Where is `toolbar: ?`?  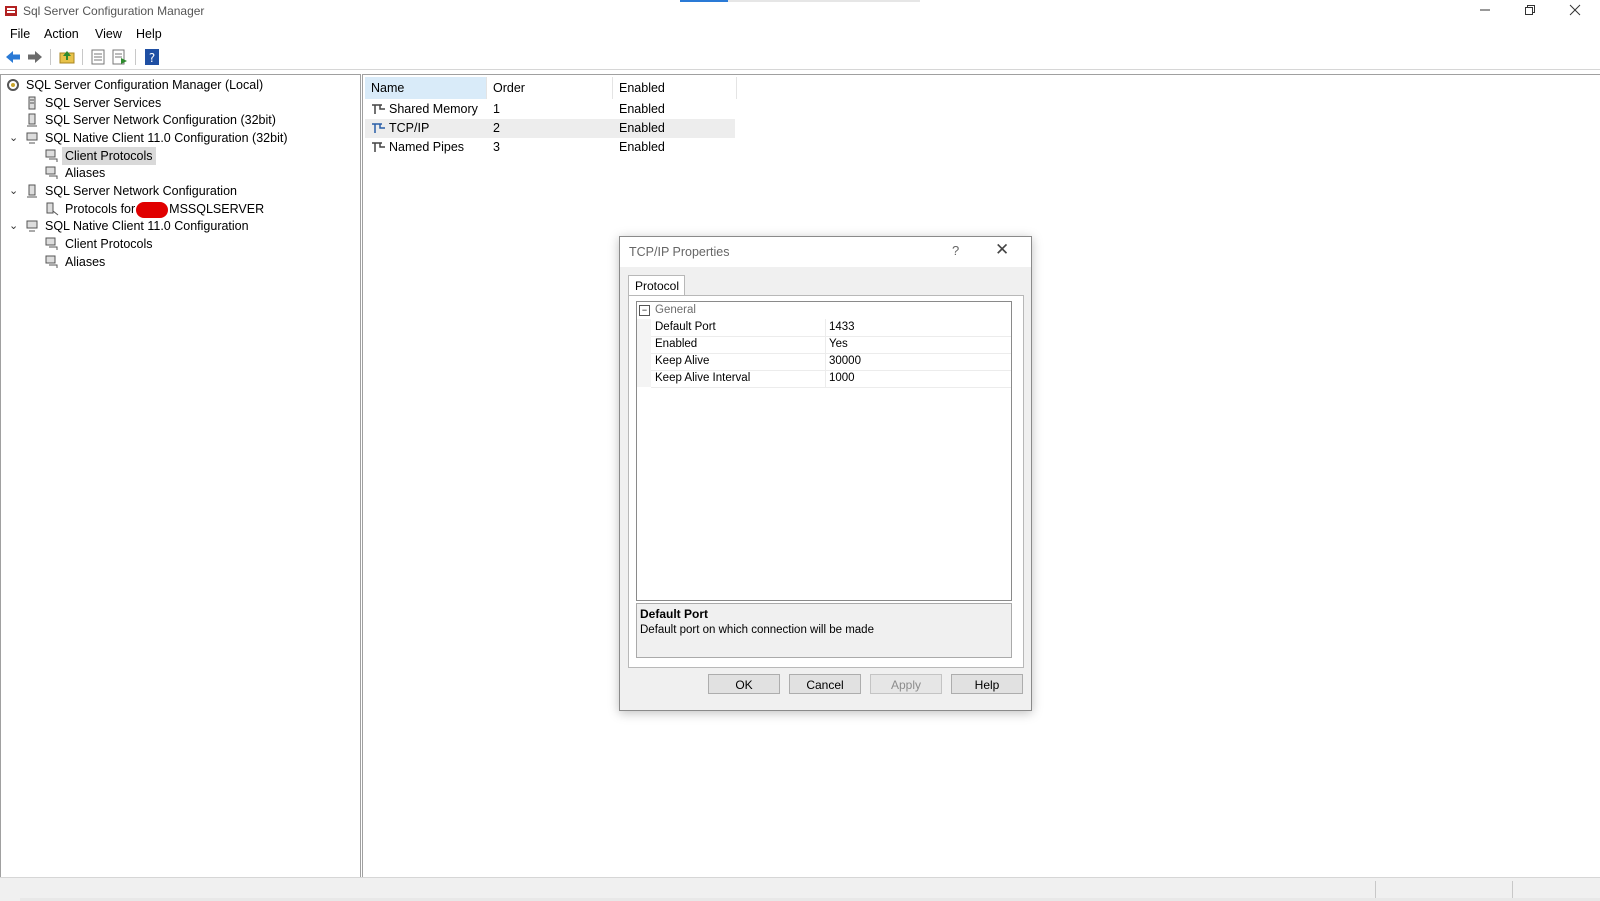
toolbar: ? is located at coordinates (800, 57).